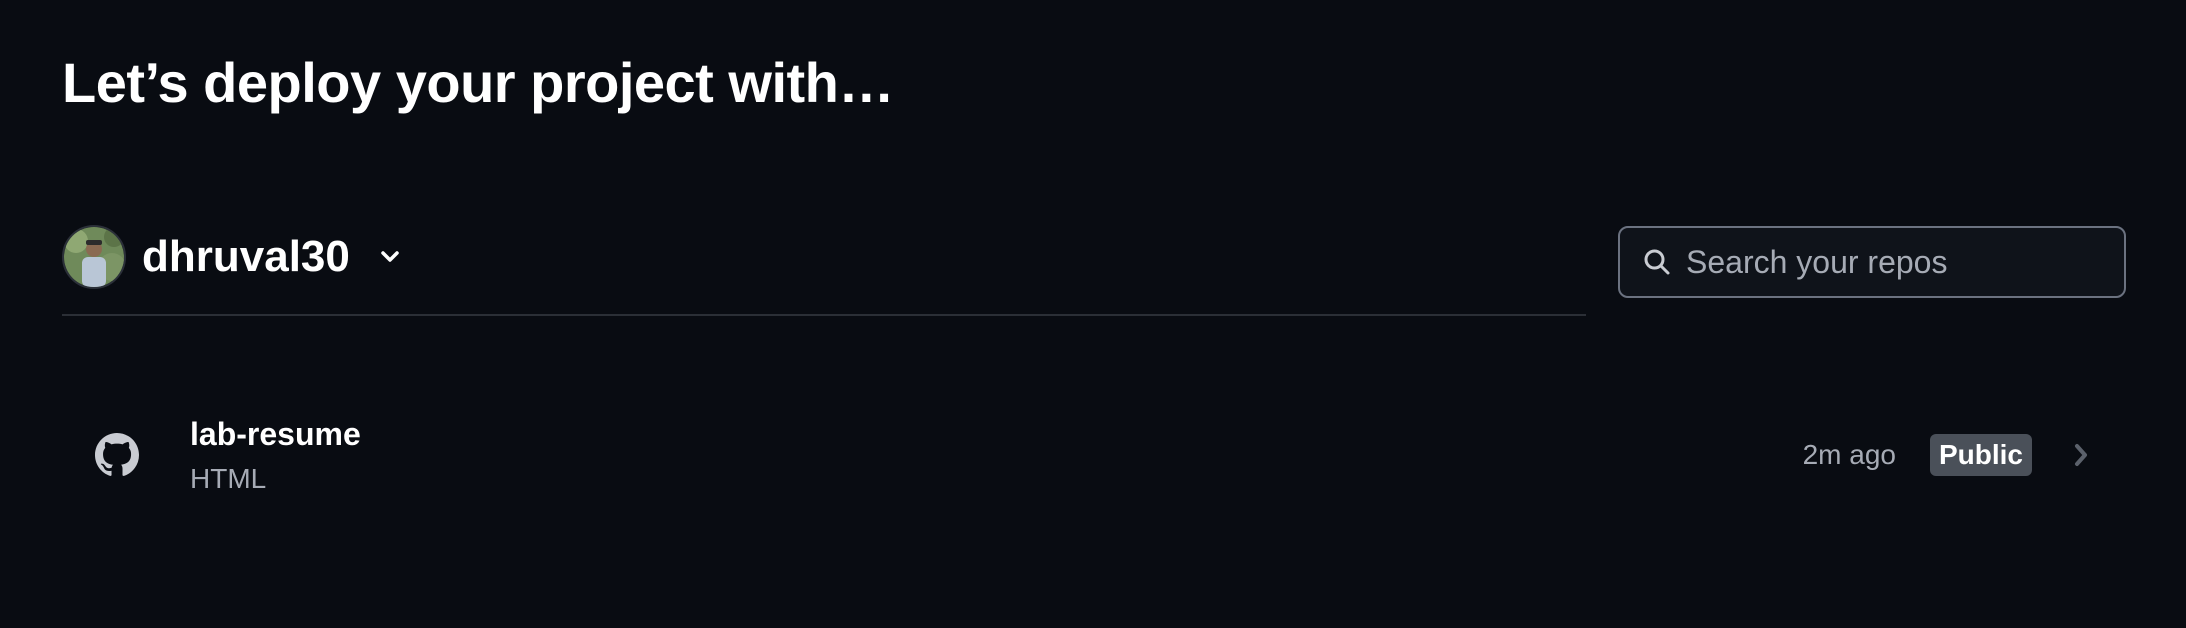 This screenshot has height=628, width=2186. I want to click on chevron-down-icon, so click(390, 257).